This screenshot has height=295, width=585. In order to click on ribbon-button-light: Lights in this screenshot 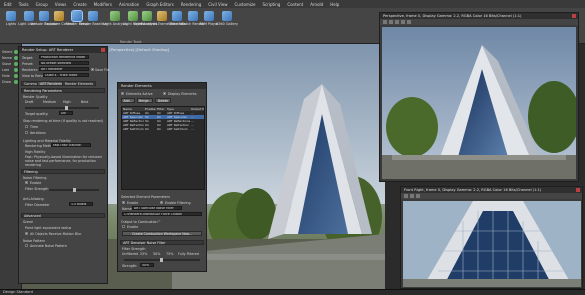, I will do `click(11, 25)`.